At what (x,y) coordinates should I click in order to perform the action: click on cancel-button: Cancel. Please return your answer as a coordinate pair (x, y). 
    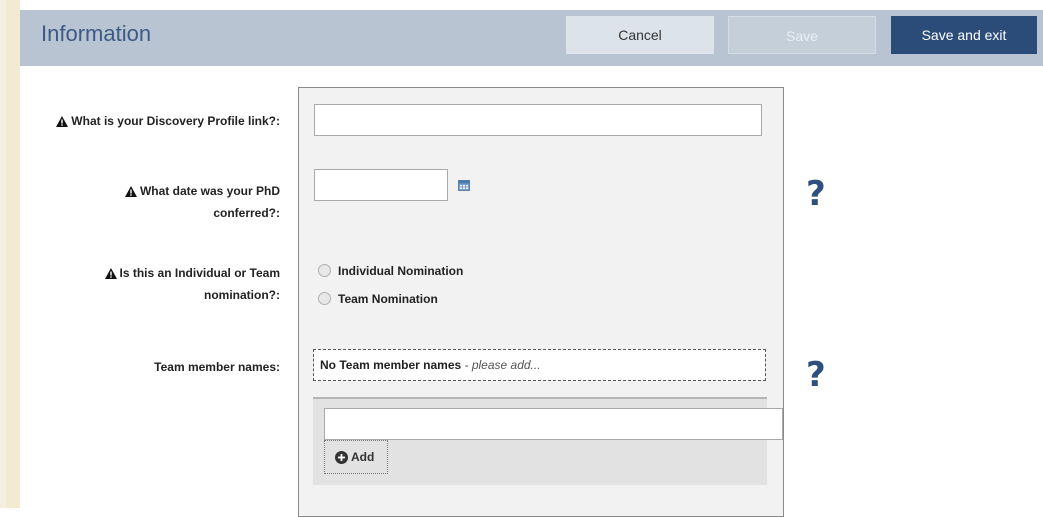
    Looking at the image, I should click on (640, 35).